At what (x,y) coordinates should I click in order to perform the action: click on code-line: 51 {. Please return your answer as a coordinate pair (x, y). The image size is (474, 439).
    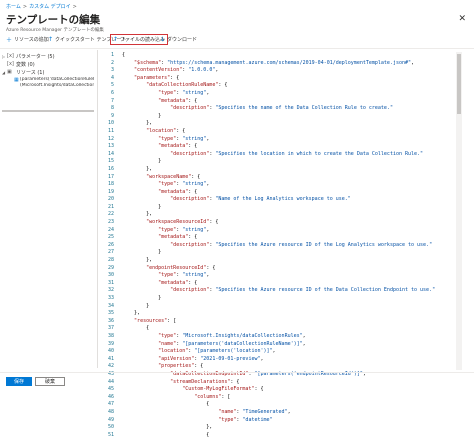
    Looking at the image, I should click on (281, 435).